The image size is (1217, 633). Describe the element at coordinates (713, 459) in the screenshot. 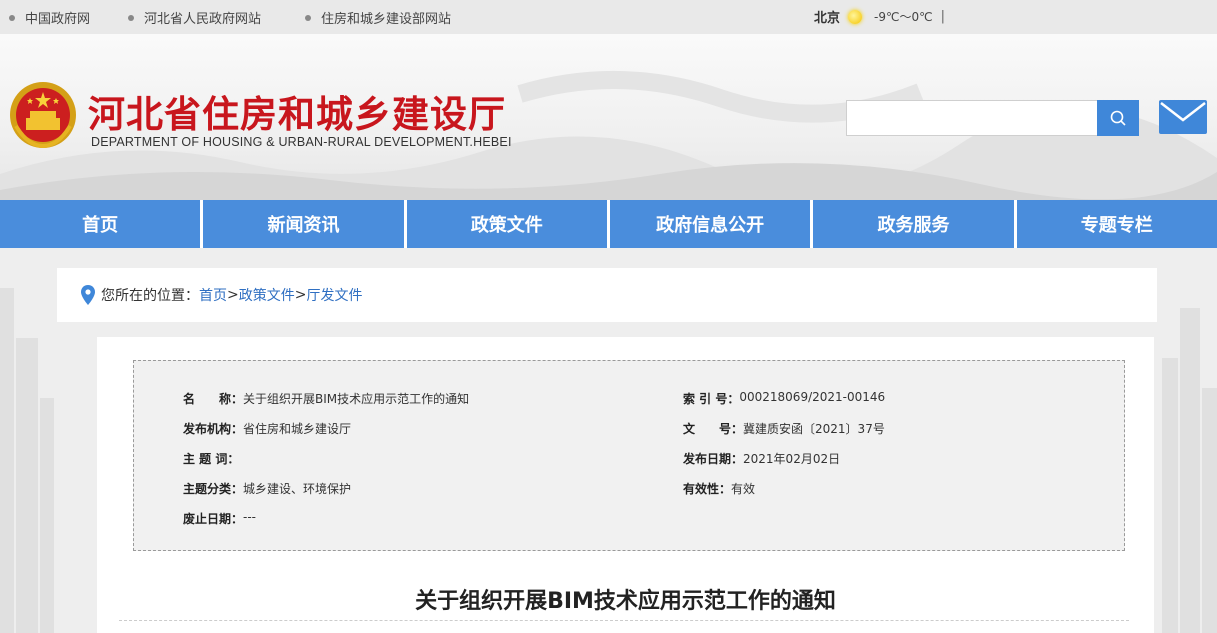

I see `meta-label: 发布日期：` at that location.